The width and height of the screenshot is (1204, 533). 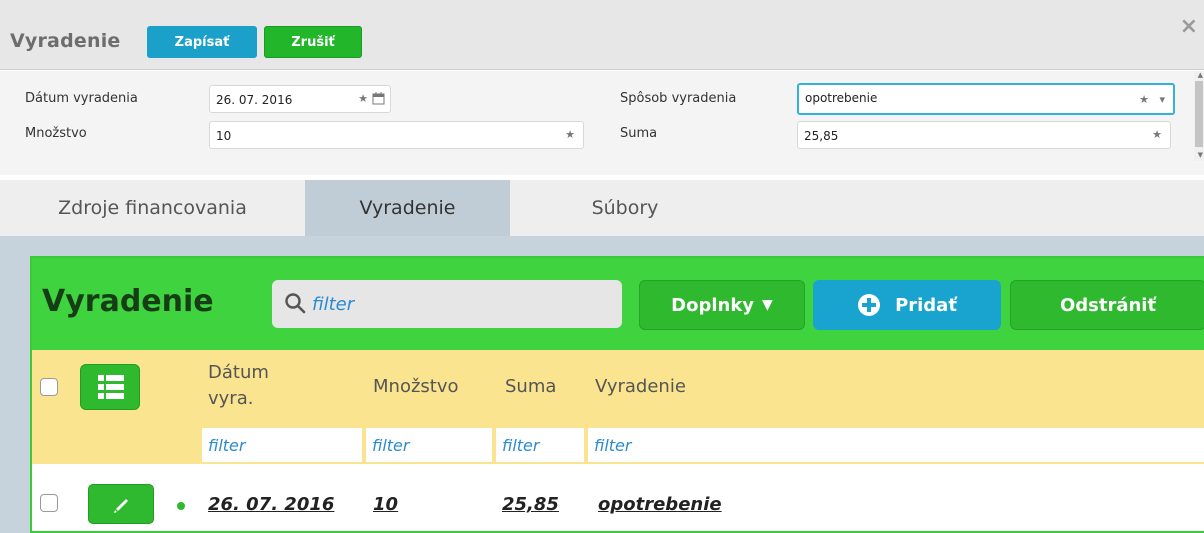 What do you see at coordinates (660, 504) in the screenshot?
I see `cell-method: opotrebenie` at bounding box center [660, 504].